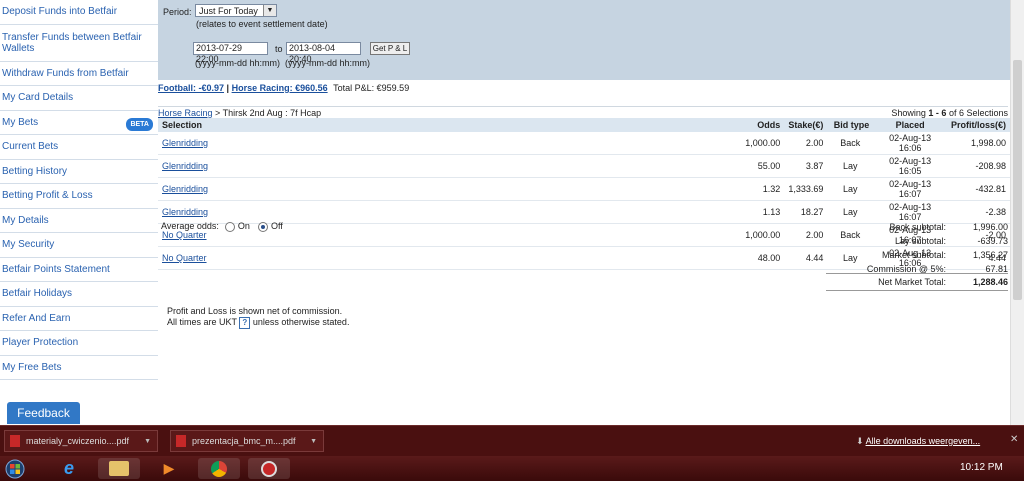 This screenshot has height=481, width=1024. Describe the element at coordinates (920, 241) in the screenshot. I see `subtotal-label: Lay subtotal:` at that location.